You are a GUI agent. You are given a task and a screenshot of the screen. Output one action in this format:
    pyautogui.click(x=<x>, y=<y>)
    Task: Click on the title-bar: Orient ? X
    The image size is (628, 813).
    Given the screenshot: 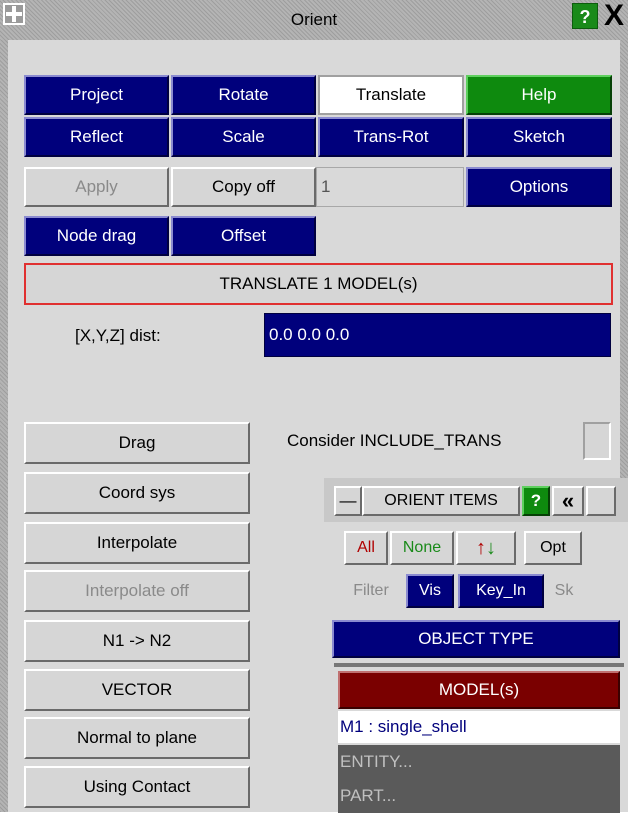 What is the action you would take?
    pyautogui.click(x=314, y=20)
    